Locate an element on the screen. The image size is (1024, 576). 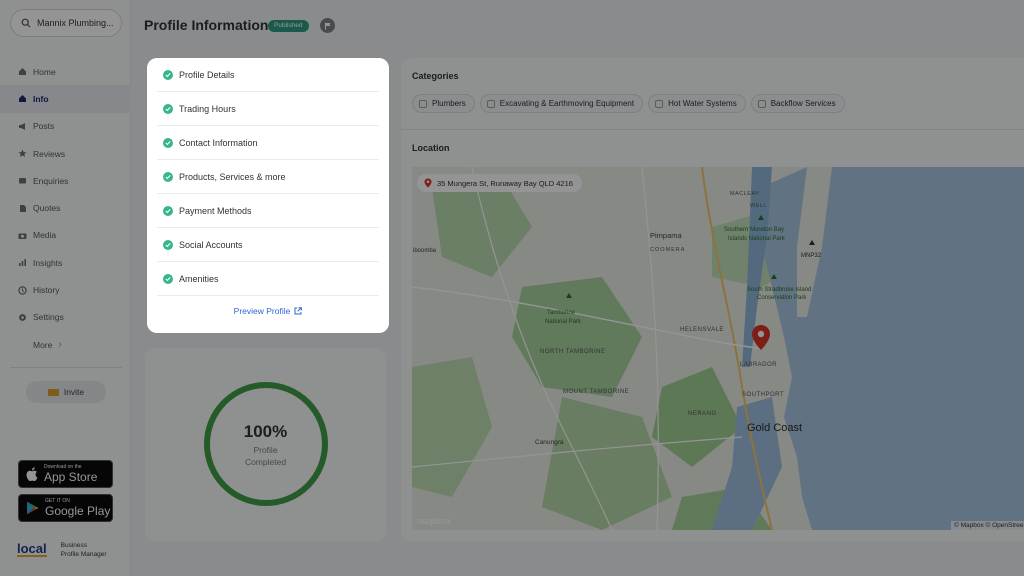
checklist-item-label: Contact Information is located at coordinates (218, 142).